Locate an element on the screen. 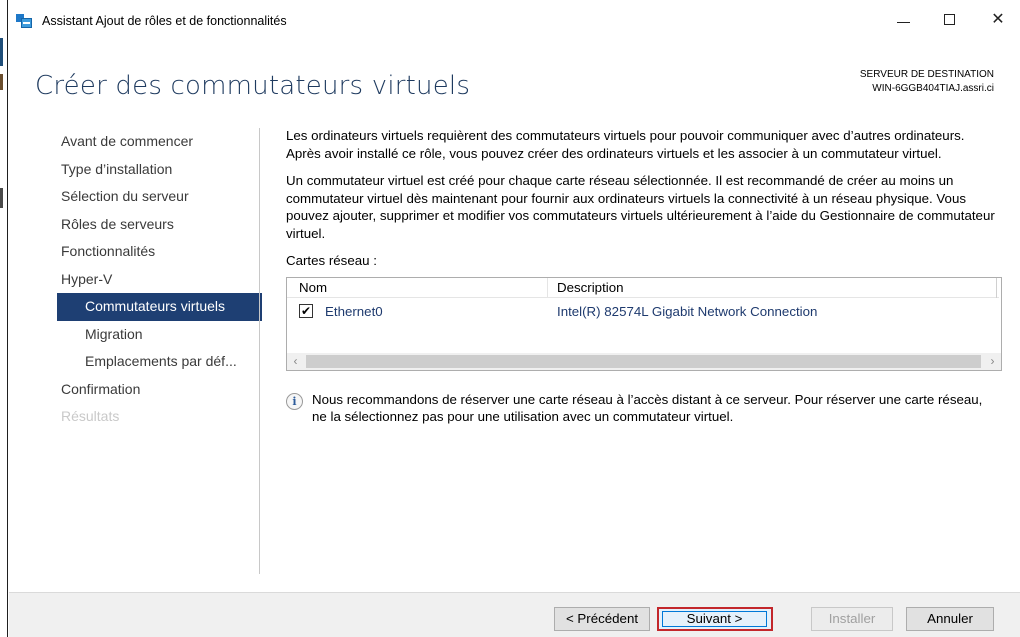  next-button-label: Suivant > is located at coordinates (714, 619).